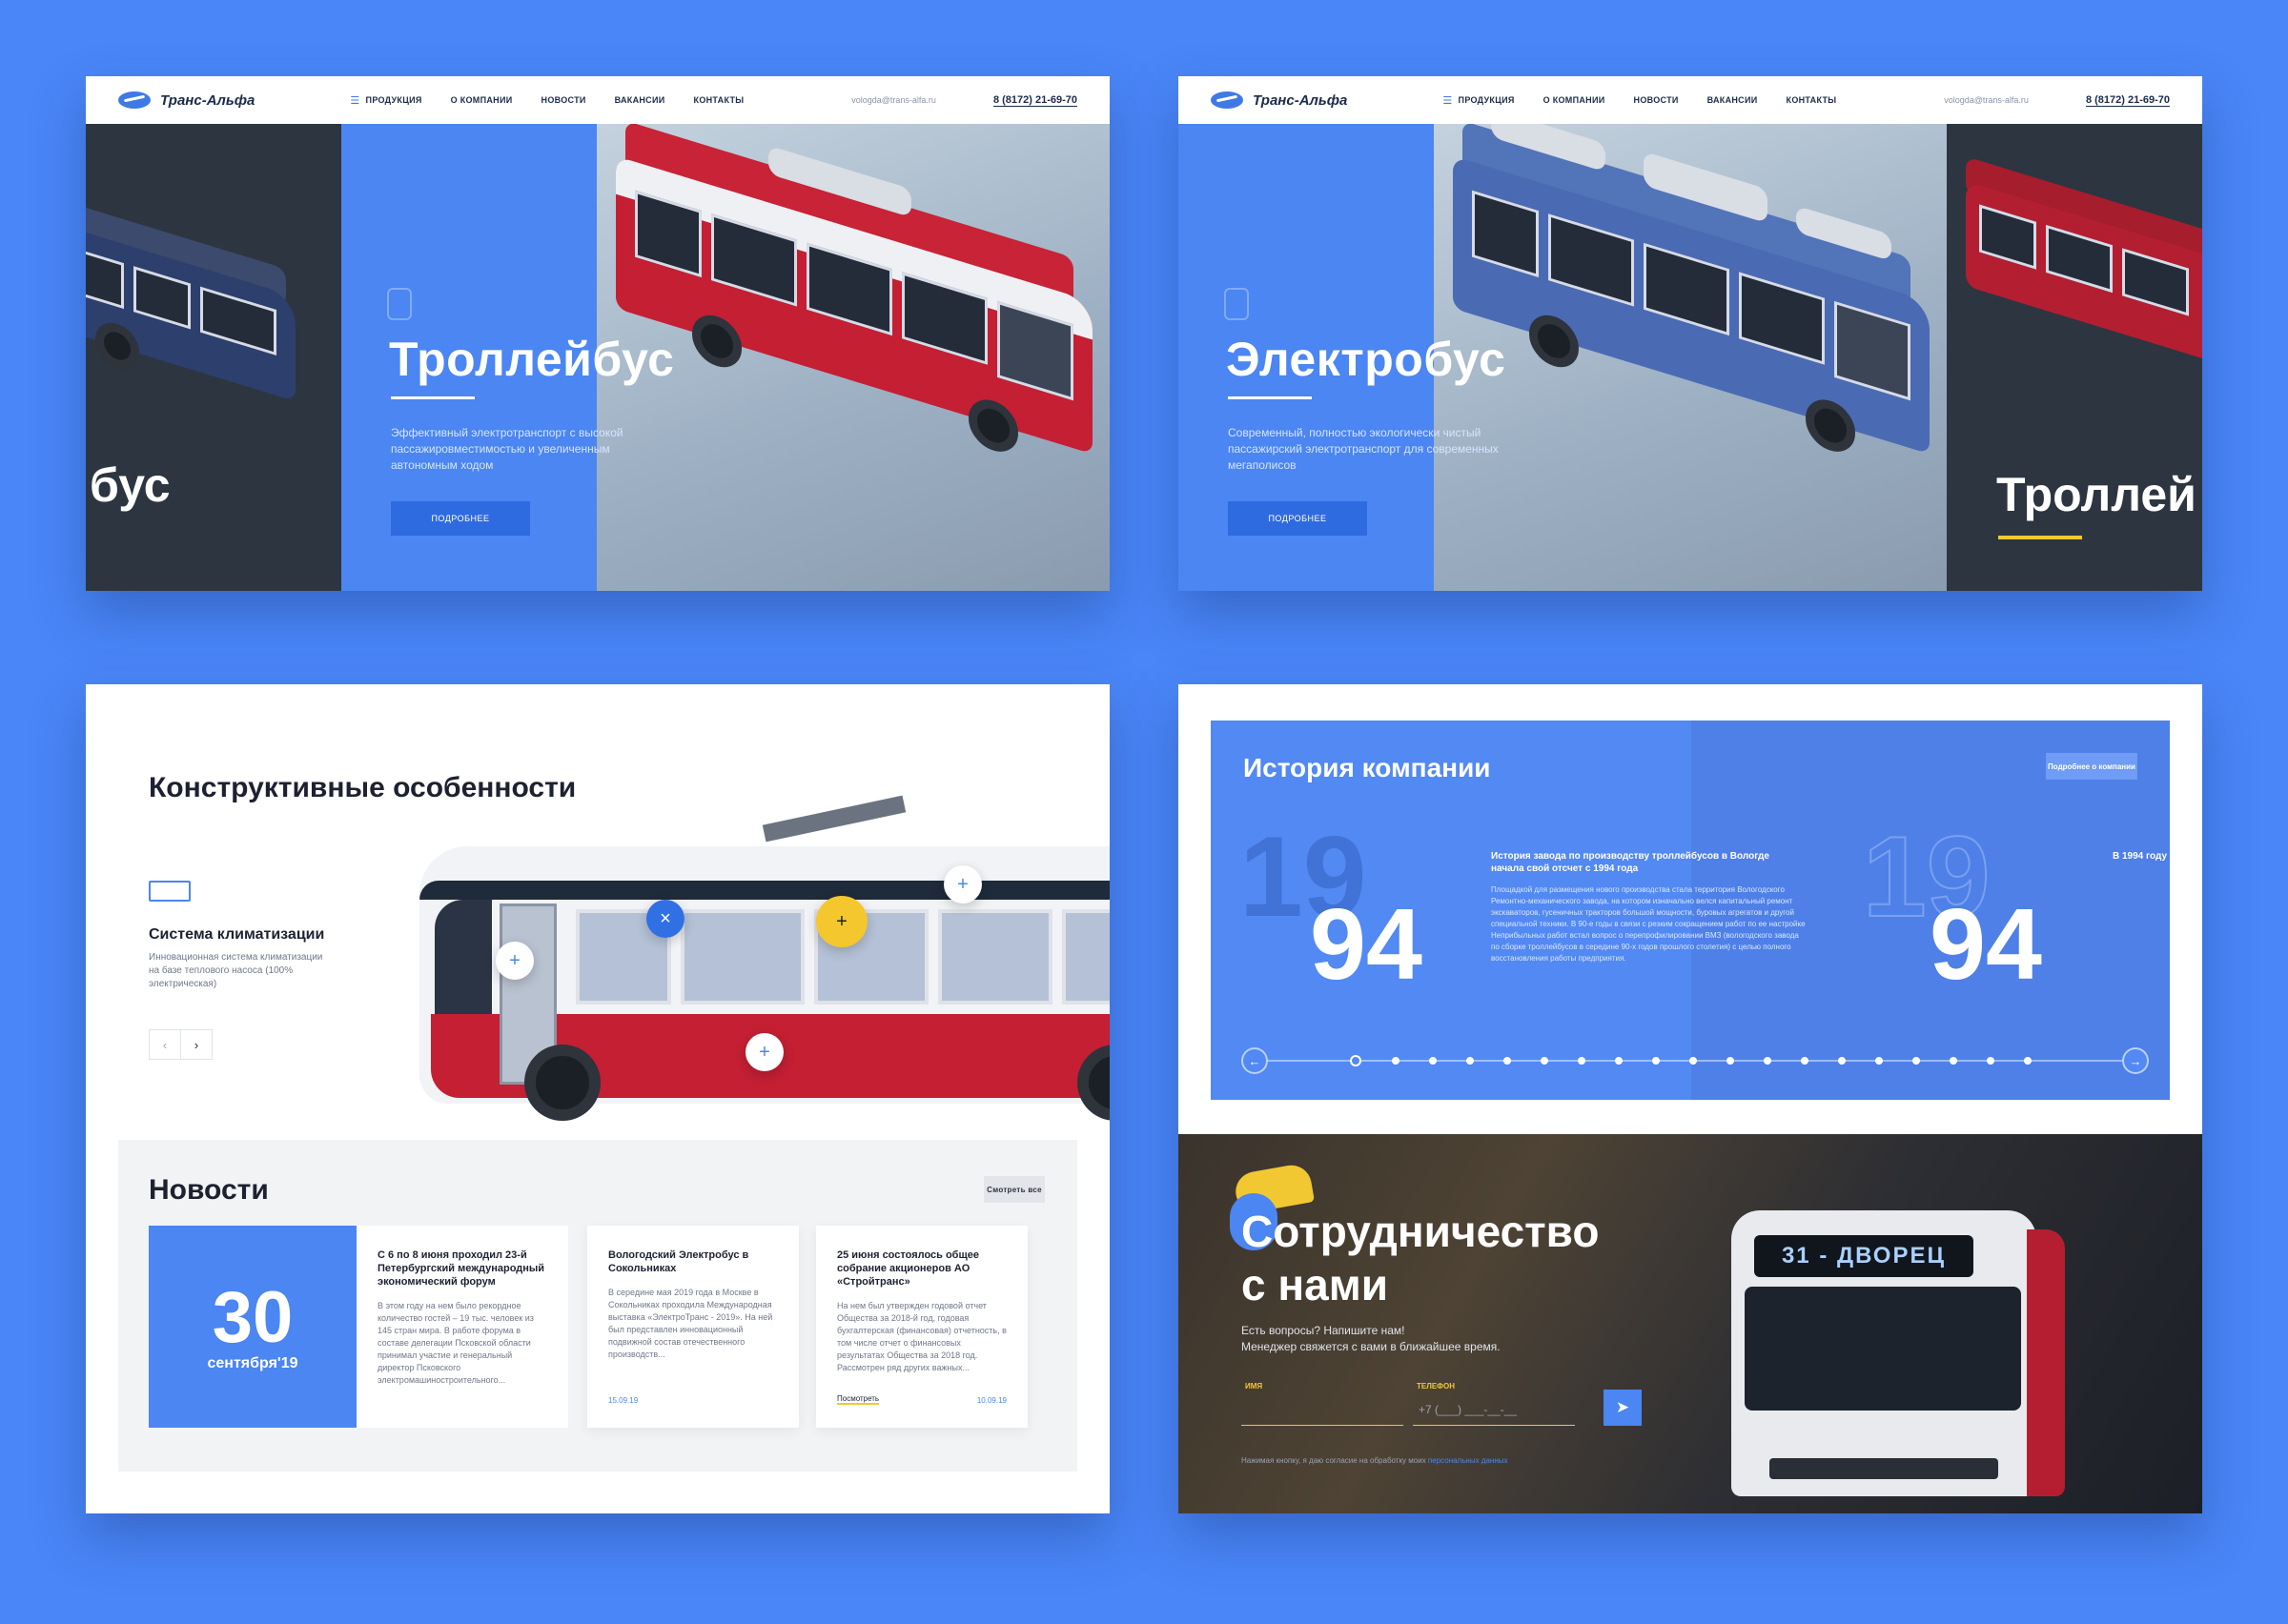  Describe the element at coordinates (134, 100) in the screenshot. I see `logo-icon` at that location.